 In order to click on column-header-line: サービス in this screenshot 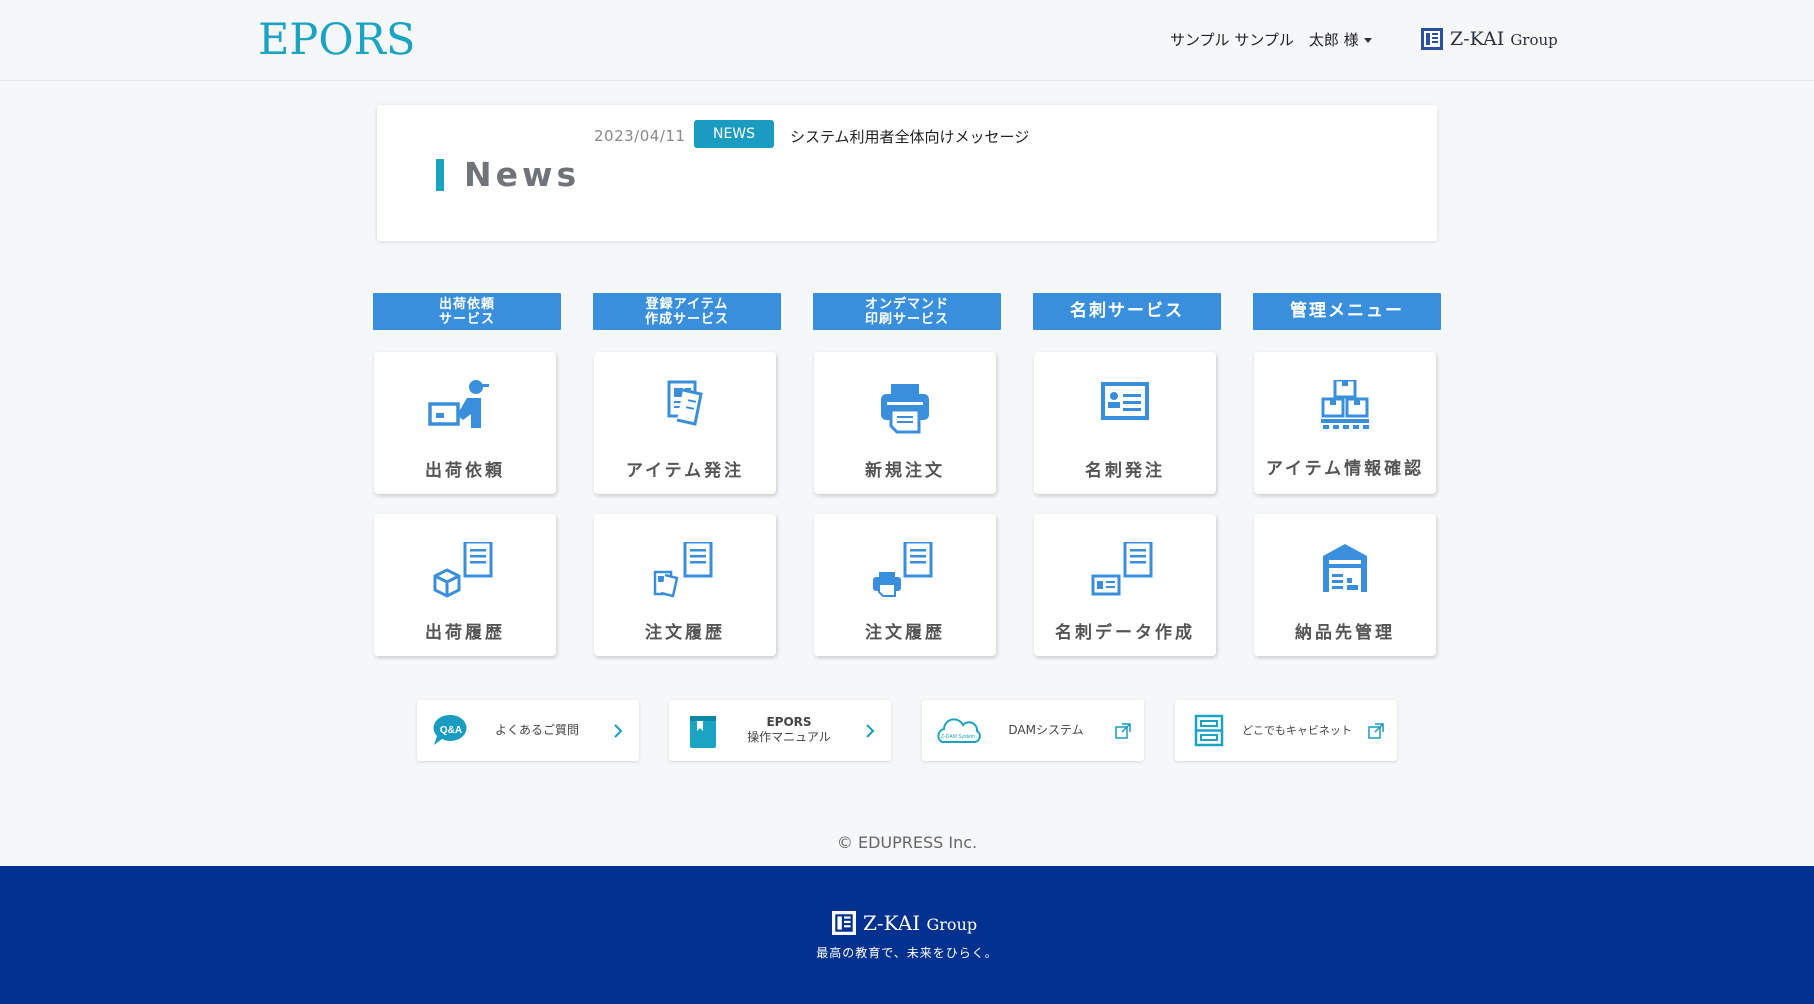, I will do `click(466, 319)`.